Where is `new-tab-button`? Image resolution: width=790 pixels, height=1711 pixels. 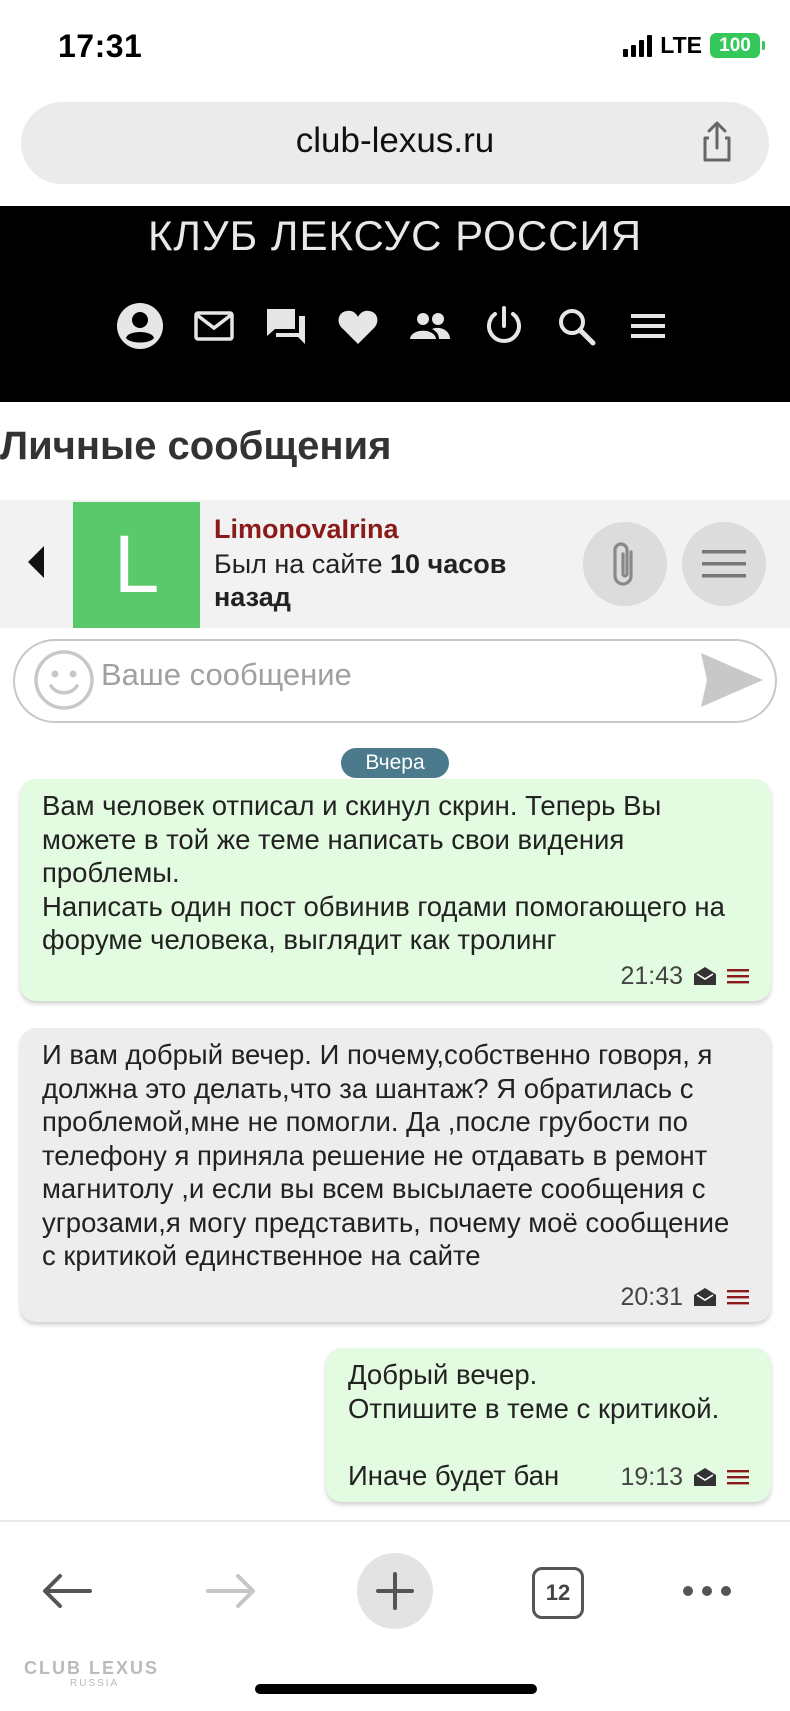 new-tab-button is located at coordinates (395, 1591).